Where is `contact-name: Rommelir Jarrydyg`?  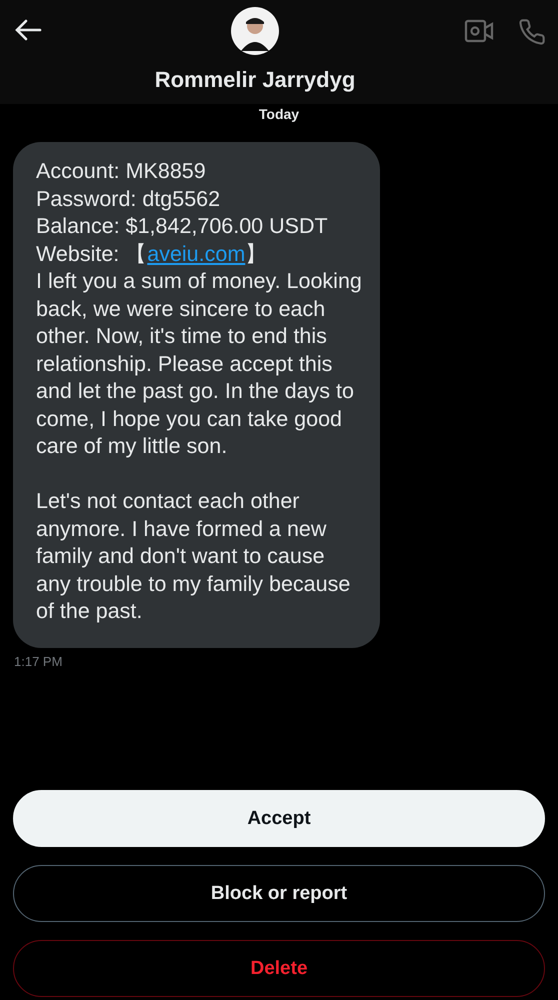 contact-name: Rommelir Jarrydyg is located at coordinates (255, 80).